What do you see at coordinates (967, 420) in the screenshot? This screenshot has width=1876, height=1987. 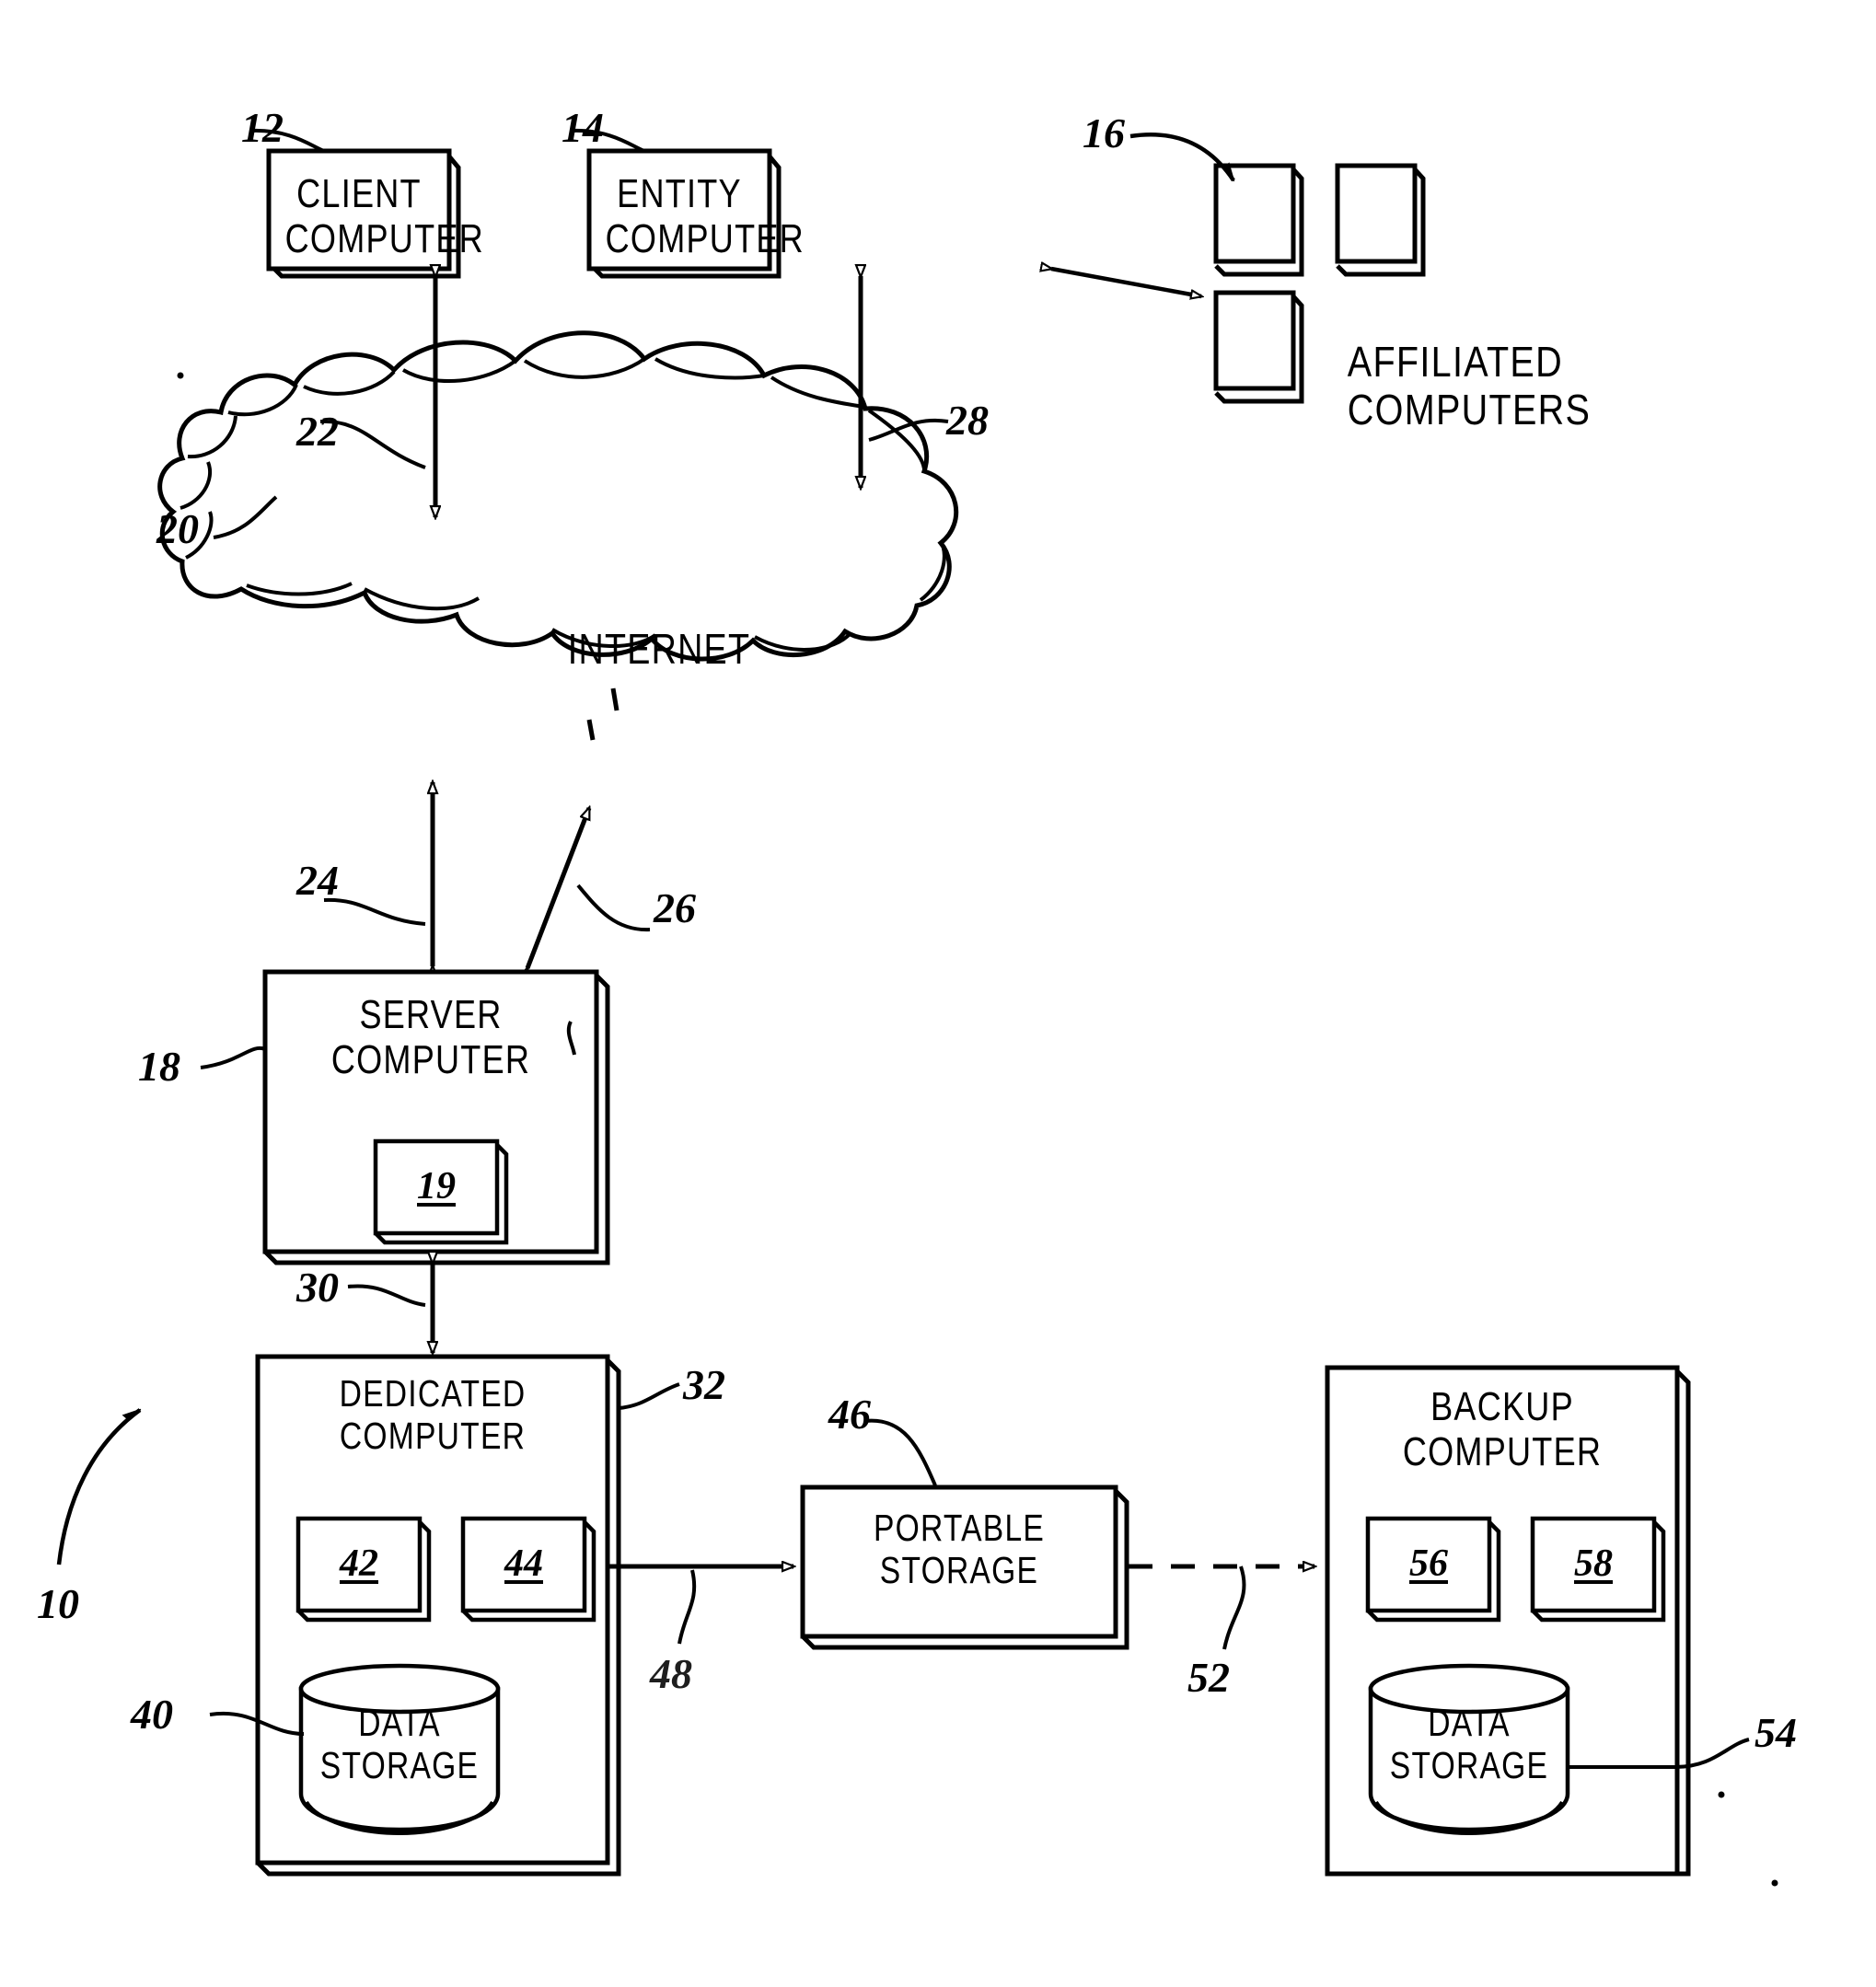 I see `ref-label-28: 28` at bounding box center [967, 420].